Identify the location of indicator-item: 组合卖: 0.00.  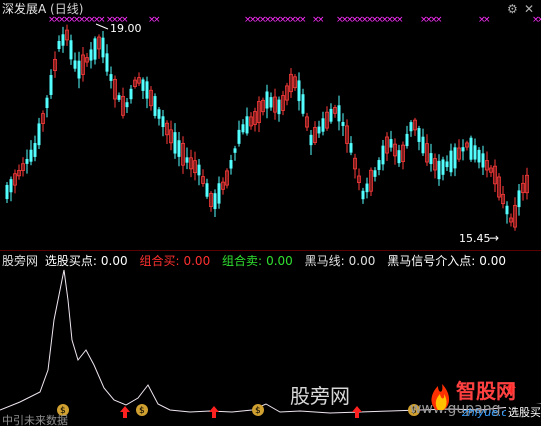
(259, 261).